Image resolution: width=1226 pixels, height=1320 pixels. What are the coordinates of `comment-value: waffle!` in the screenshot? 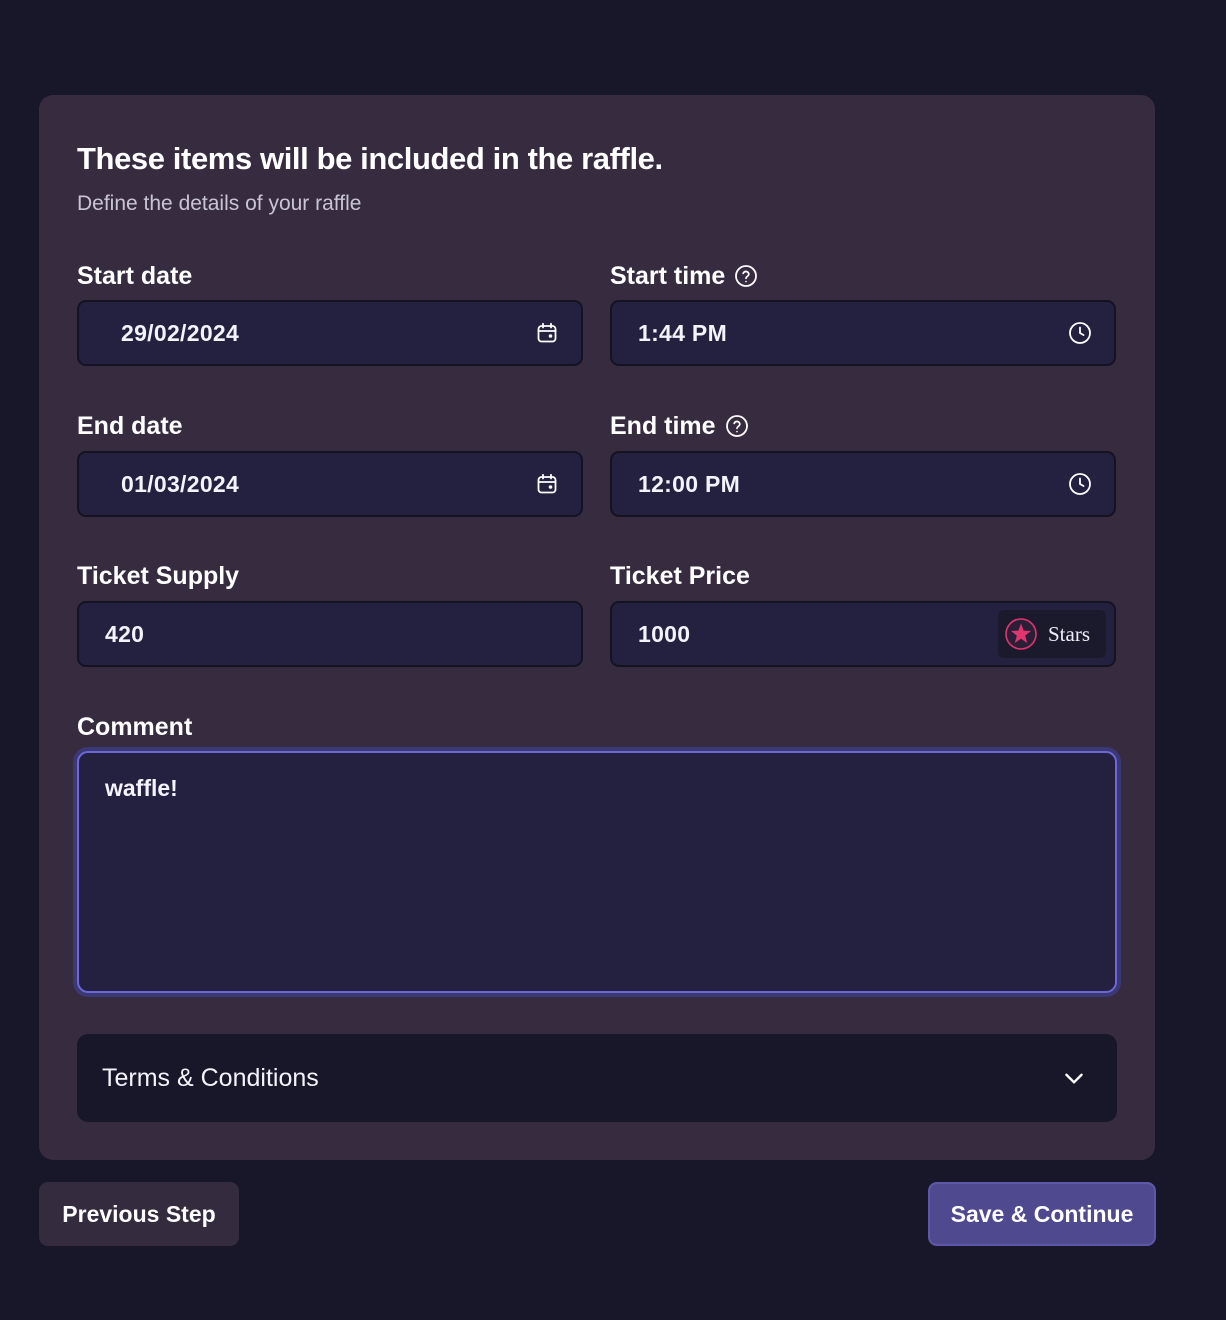 It's located at (141, 788).